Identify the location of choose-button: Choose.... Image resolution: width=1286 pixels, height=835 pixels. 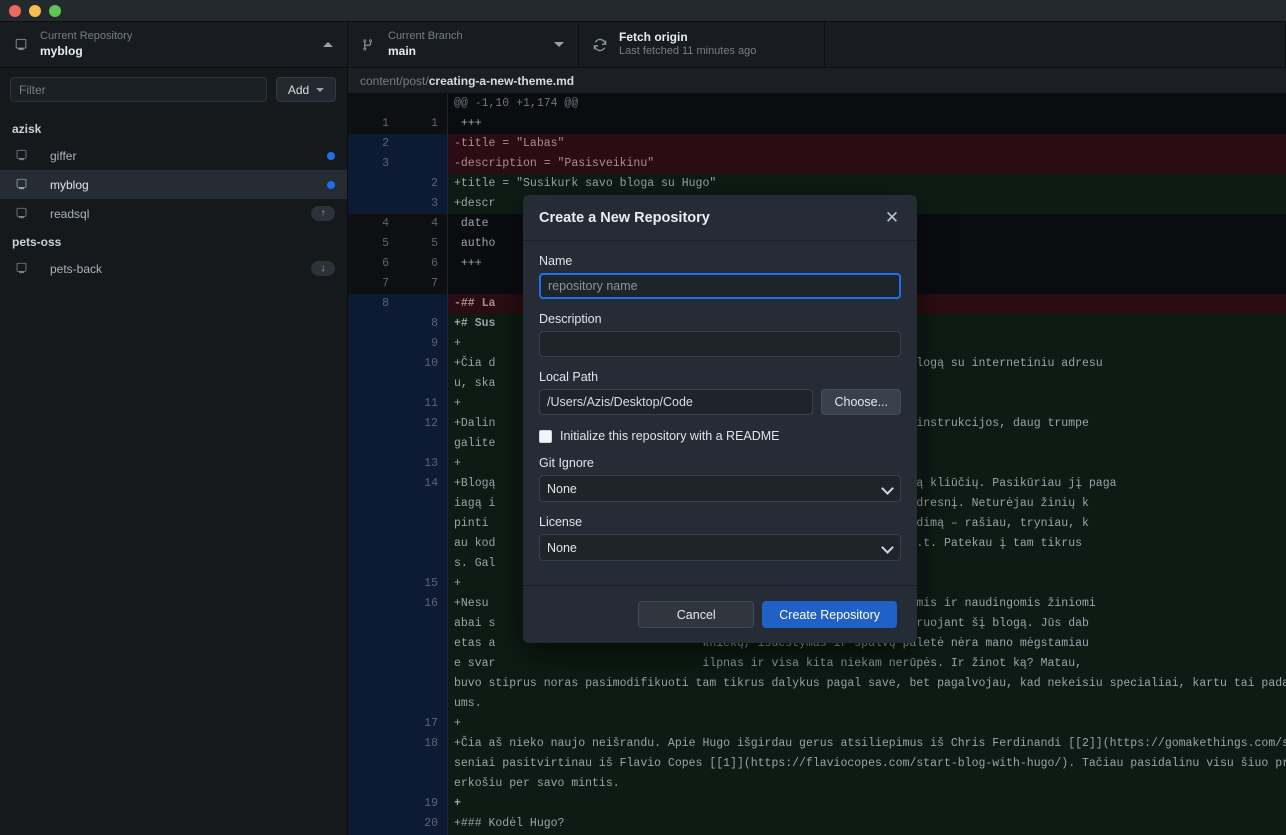
(861, 402).